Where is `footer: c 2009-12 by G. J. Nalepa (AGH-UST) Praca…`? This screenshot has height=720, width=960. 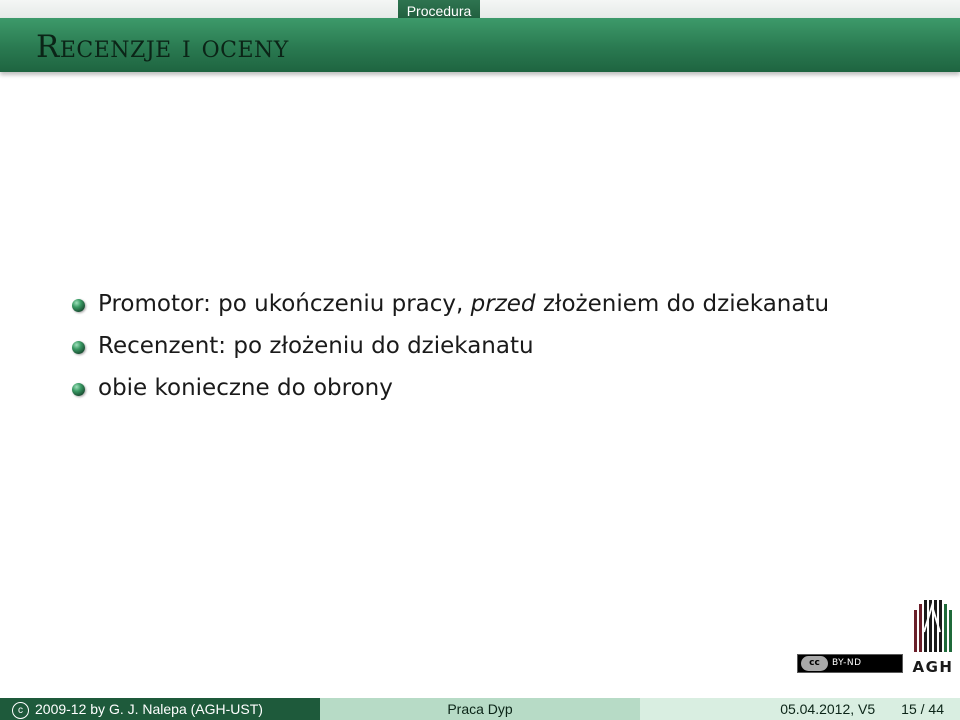
footer: c 2009-12 by G. J. Nalepa (AGH-UST) Praca… is located at coordinates (480, 709).